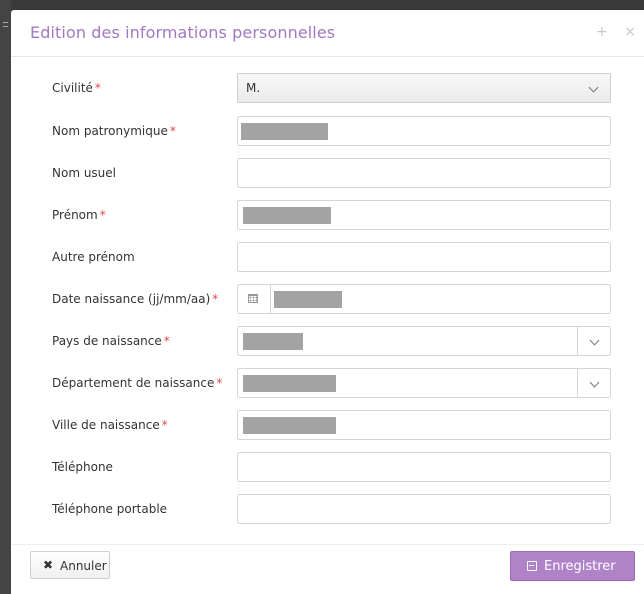  Describe the element at coordinates (424, 88) in the screenshot. I see `civilite-select: M.` at that location.